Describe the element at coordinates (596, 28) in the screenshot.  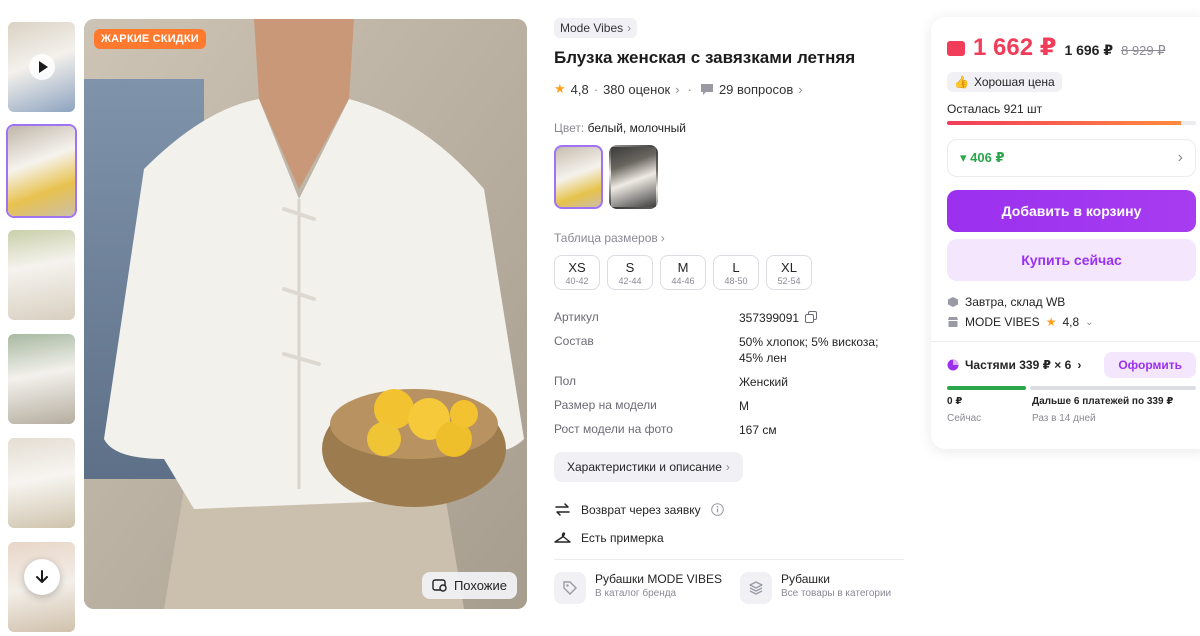
I see `brand-chip: Mode Vibes ›` at that location.